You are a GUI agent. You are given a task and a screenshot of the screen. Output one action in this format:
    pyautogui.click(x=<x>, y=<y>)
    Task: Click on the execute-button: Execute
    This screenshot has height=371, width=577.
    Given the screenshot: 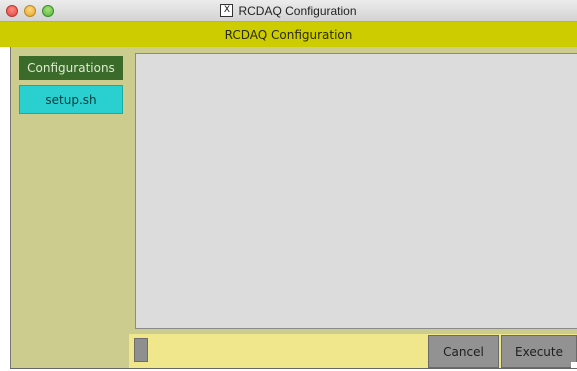 What is the action you would take?
    pyautogui.click(x=539, y=351)
    